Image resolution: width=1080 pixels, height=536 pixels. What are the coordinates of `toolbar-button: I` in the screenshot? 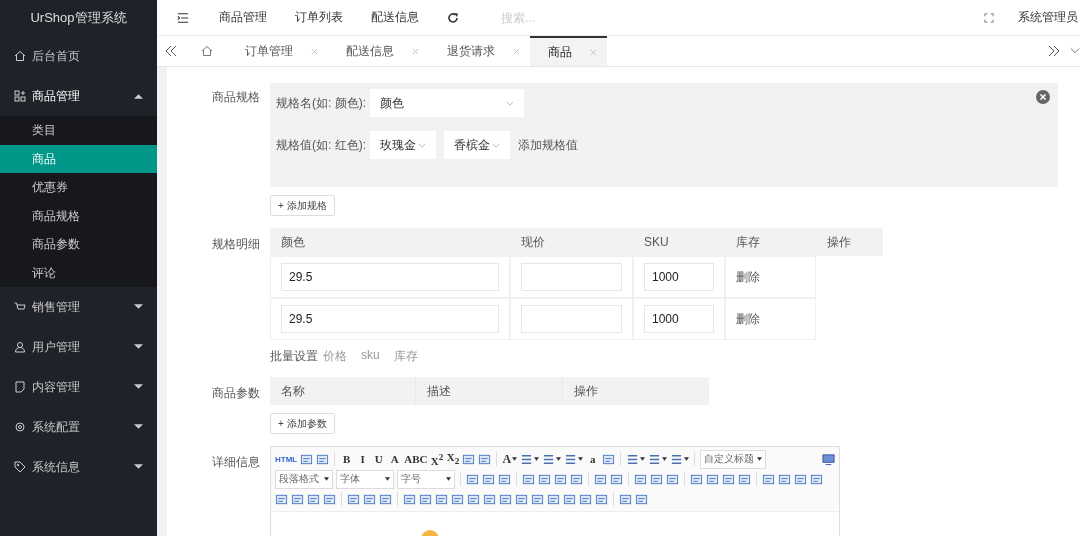 It's located at (363, 459).